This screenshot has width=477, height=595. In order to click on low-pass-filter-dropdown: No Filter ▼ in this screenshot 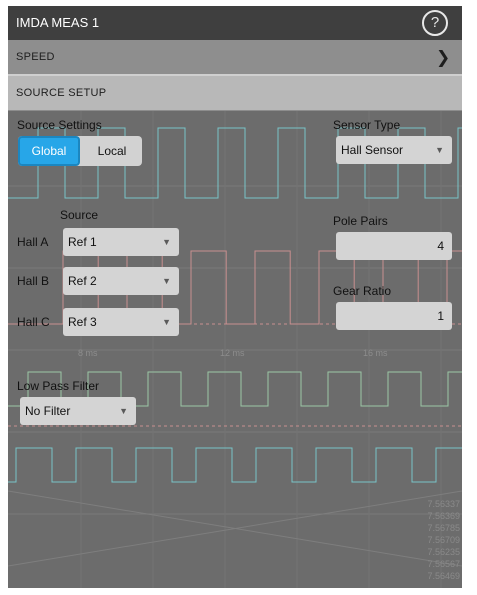, I will do `click(78, 411)`.